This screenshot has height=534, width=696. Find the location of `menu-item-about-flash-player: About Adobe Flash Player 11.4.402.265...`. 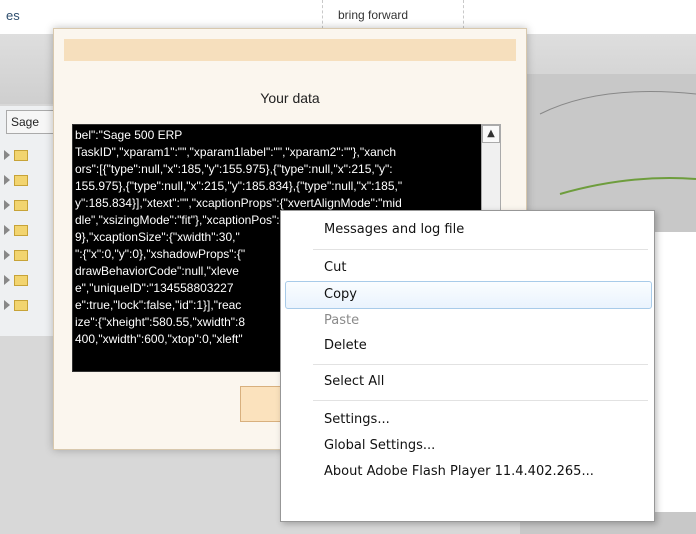

menu-item-about-flash-player: About Adobe Flash Player 11.4.402.265... is located at coordinates (467, 472).